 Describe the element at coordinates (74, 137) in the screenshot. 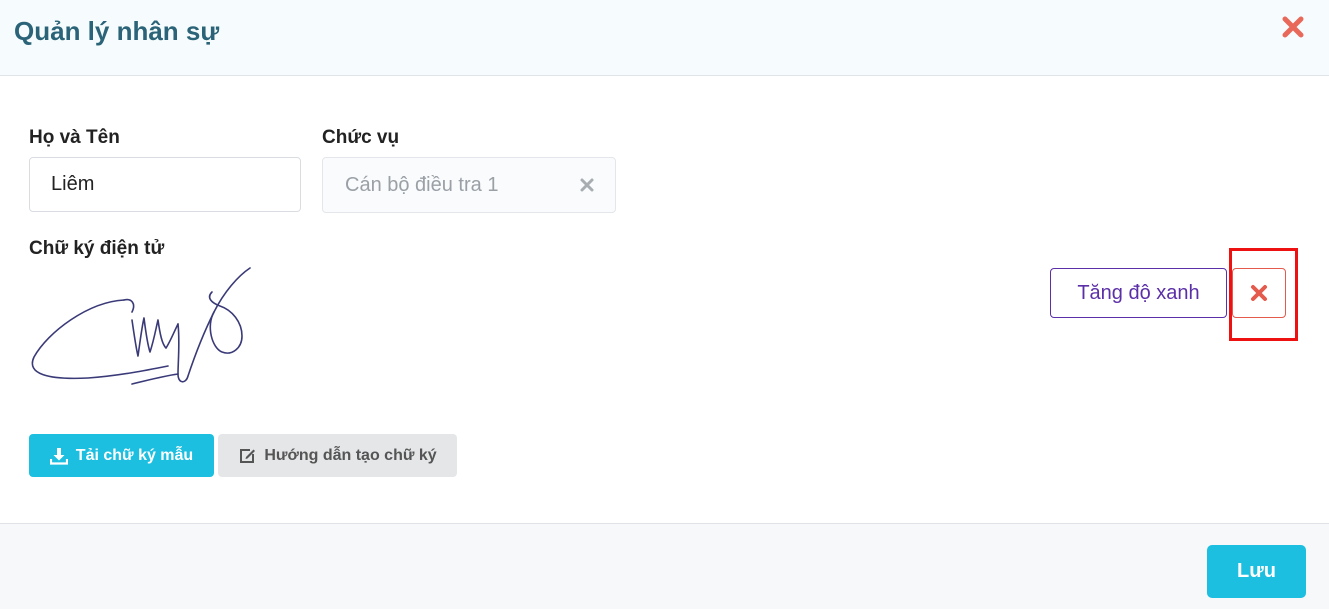

I see `name-label: Họ và Tên` at that location.